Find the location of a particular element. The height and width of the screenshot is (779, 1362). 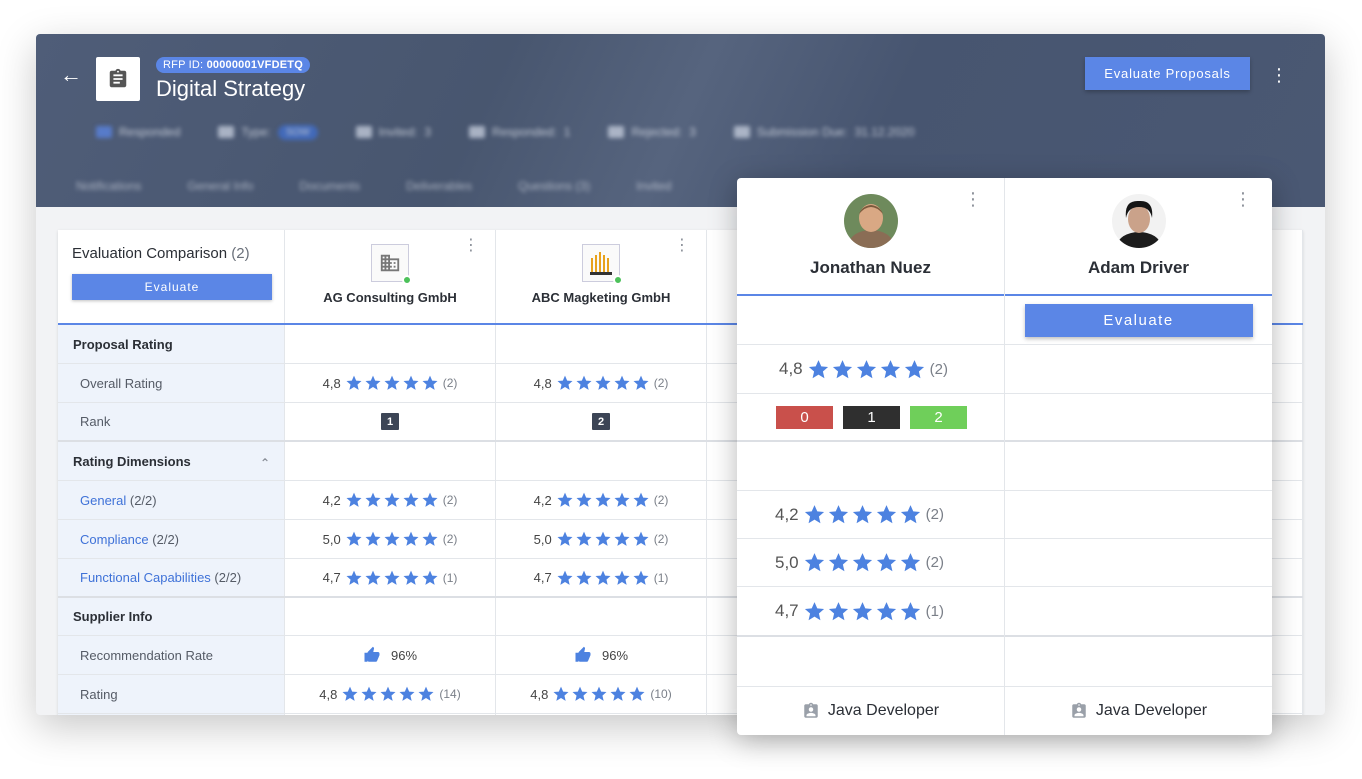

row-label: Rank is located at coordinates (171, 421).